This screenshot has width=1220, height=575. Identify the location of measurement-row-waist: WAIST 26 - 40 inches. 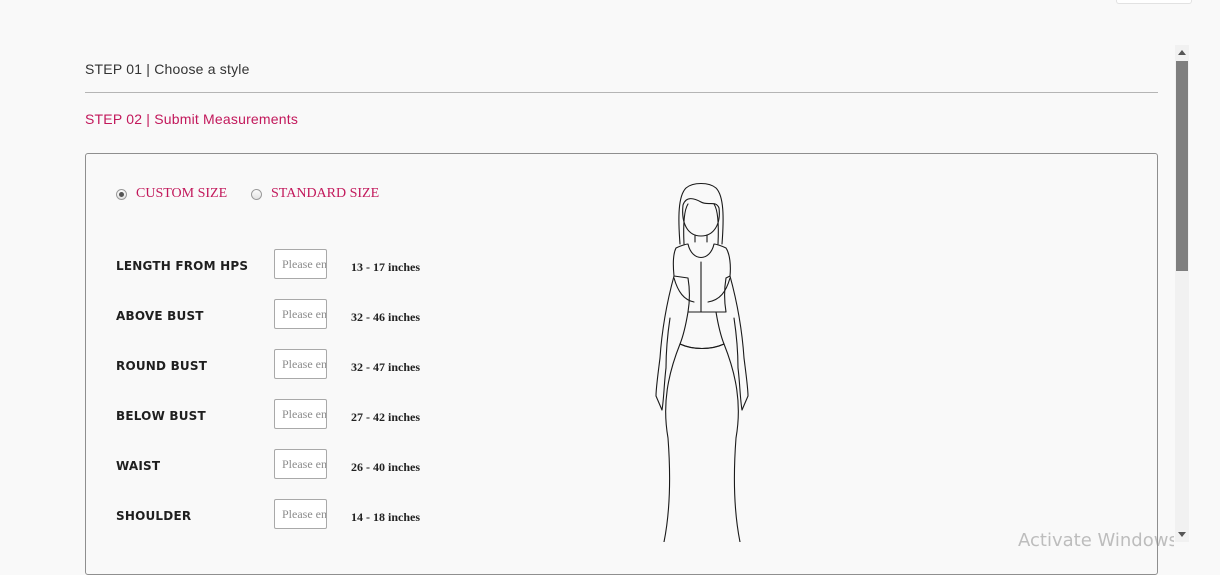
(286, 464).